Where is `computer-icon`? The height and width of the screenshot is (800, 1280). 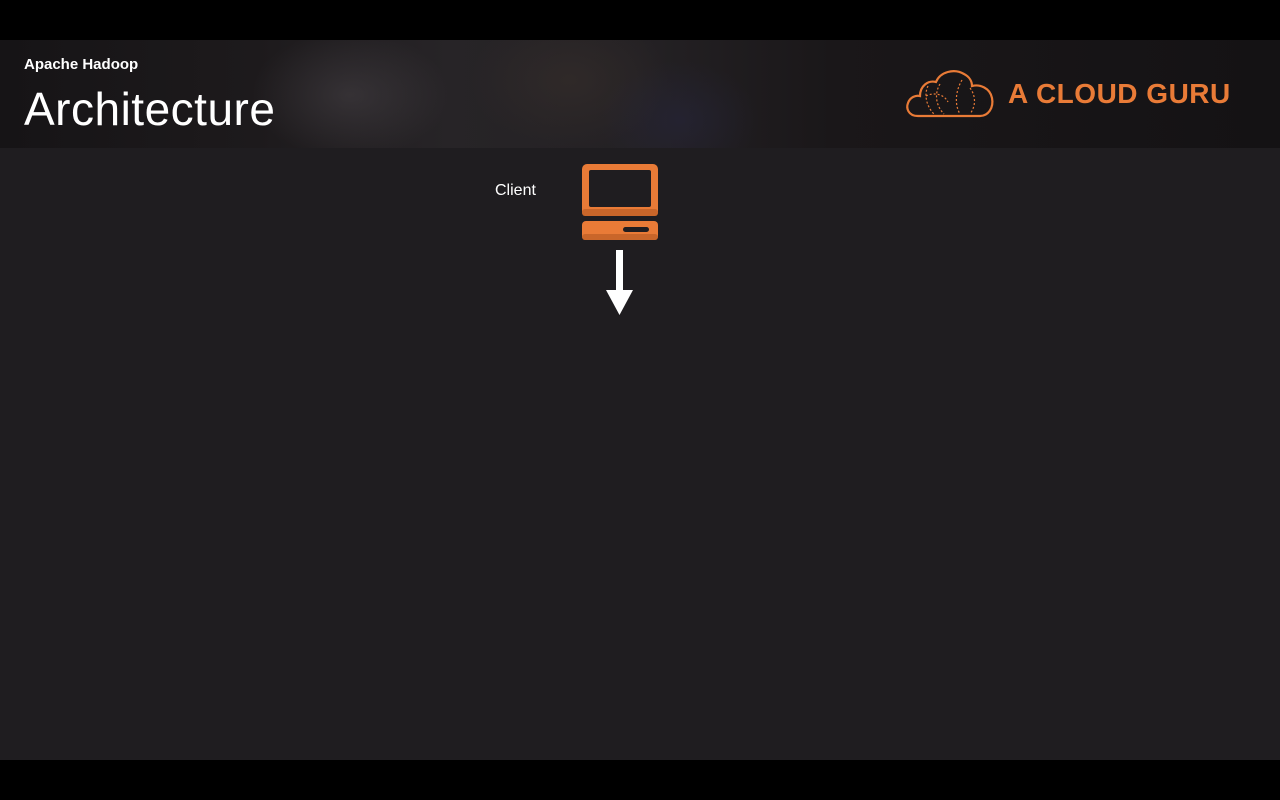
computer-icon is located at coordinates (620, 202).